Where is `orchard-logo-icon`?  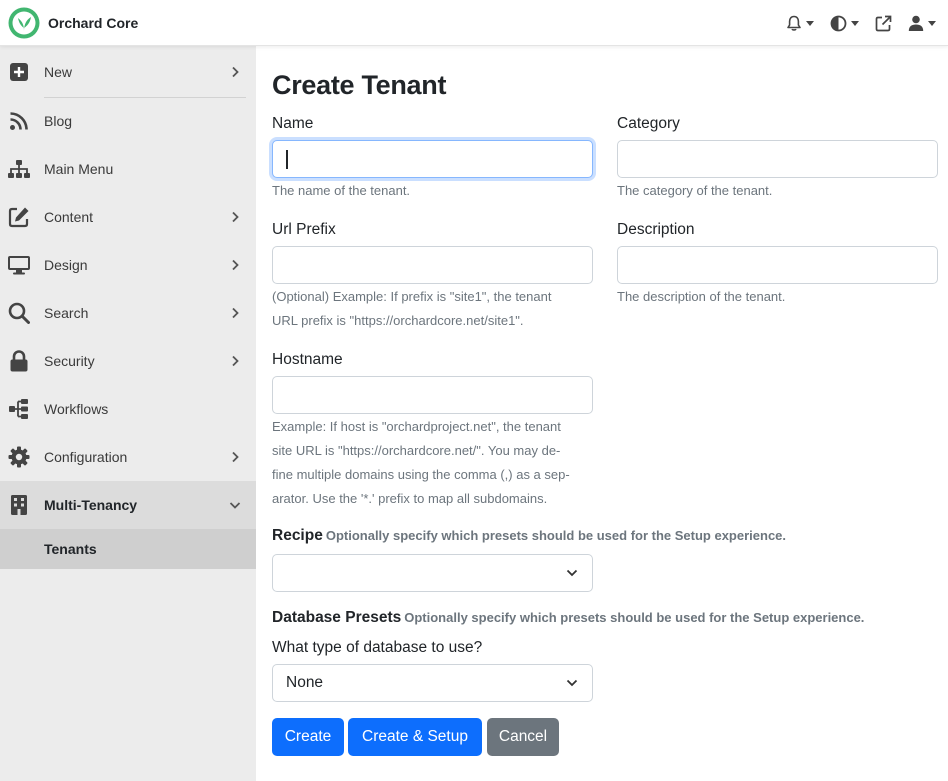
orchard-logo-icon is located at coordinates (24, 23).